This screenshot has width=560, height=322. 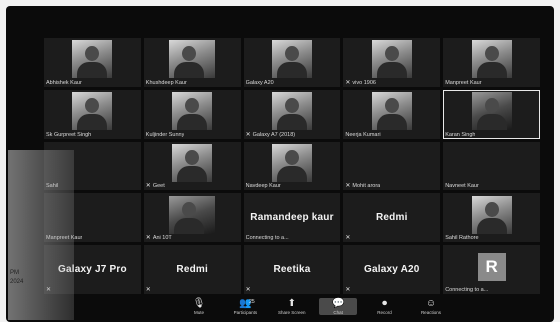 What do you see at coordinates (14, 273) in the screenshot?
I see `side-text: PM` at bounding box center [14, 273].